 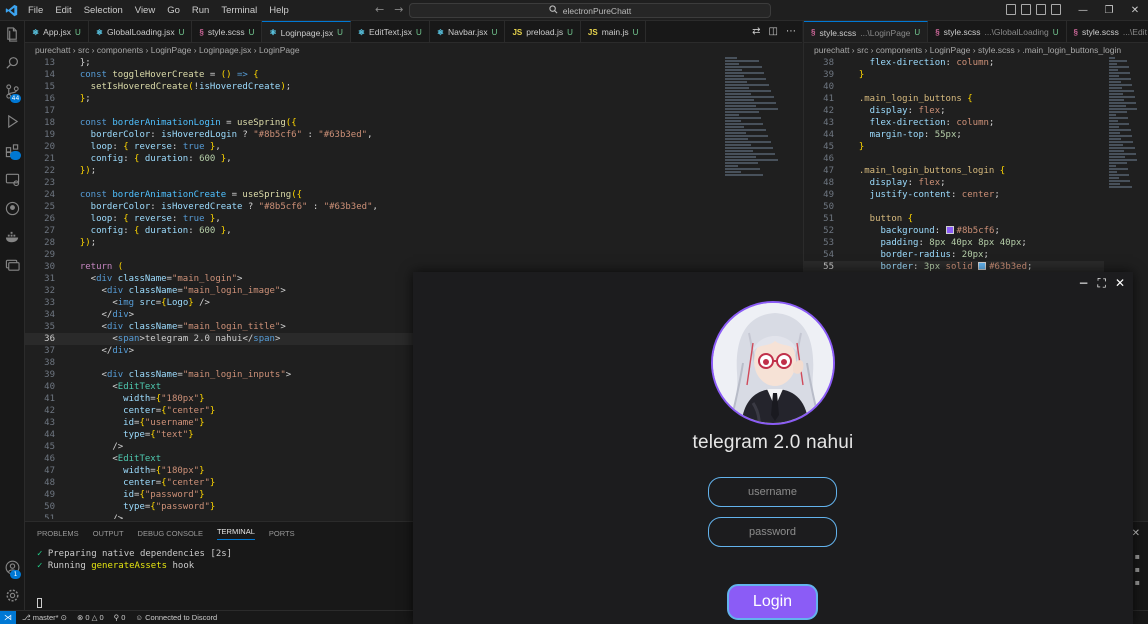 I want to click on back-arrow-icon: ←, so click(x=379, y=9).